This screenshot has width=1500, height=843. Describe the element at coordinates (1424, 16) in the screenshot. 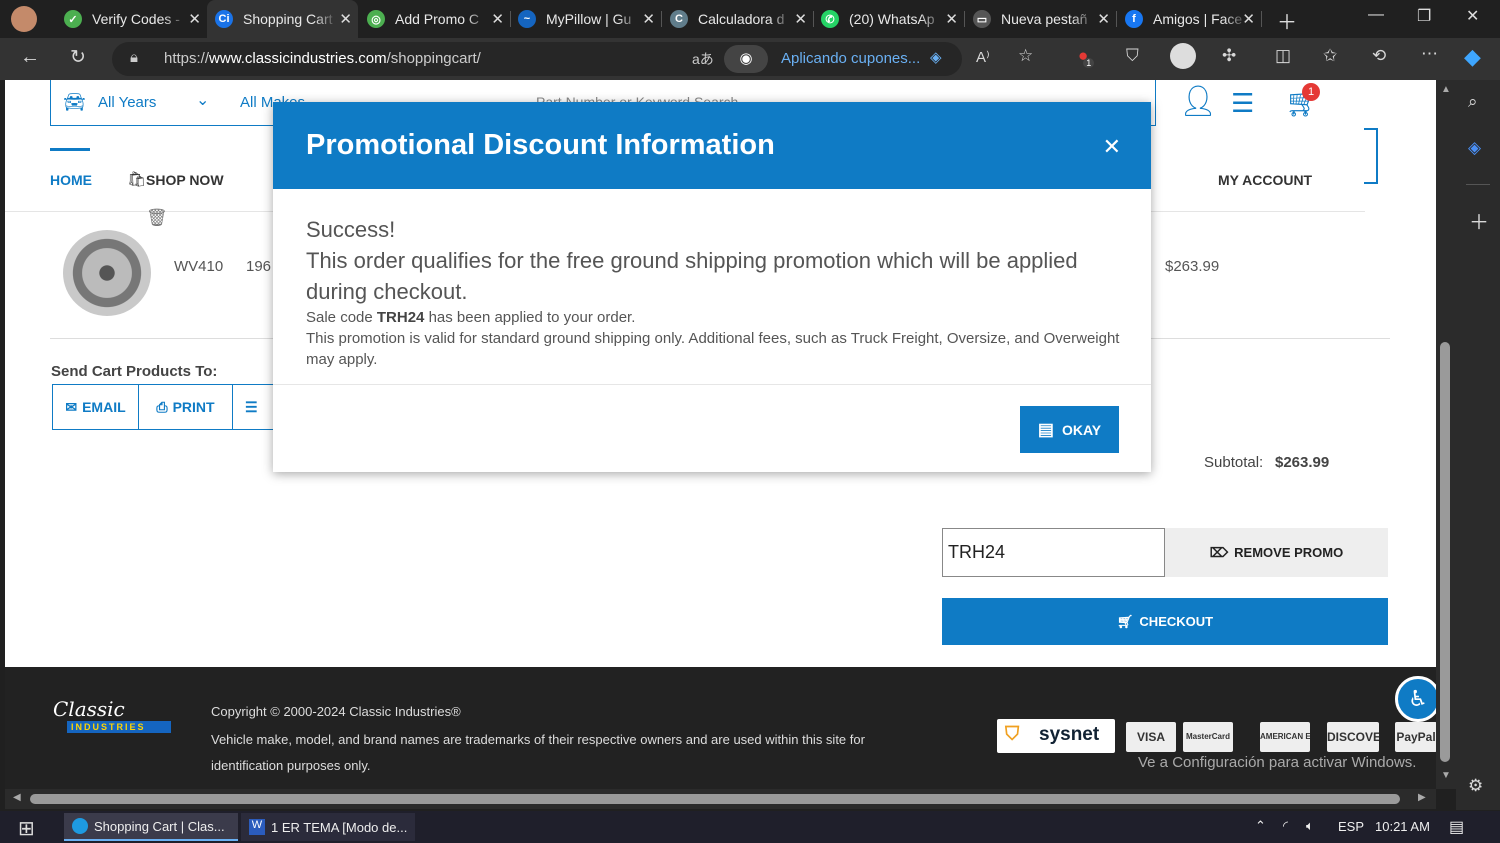

I see `restore-button: ❐` at that location.